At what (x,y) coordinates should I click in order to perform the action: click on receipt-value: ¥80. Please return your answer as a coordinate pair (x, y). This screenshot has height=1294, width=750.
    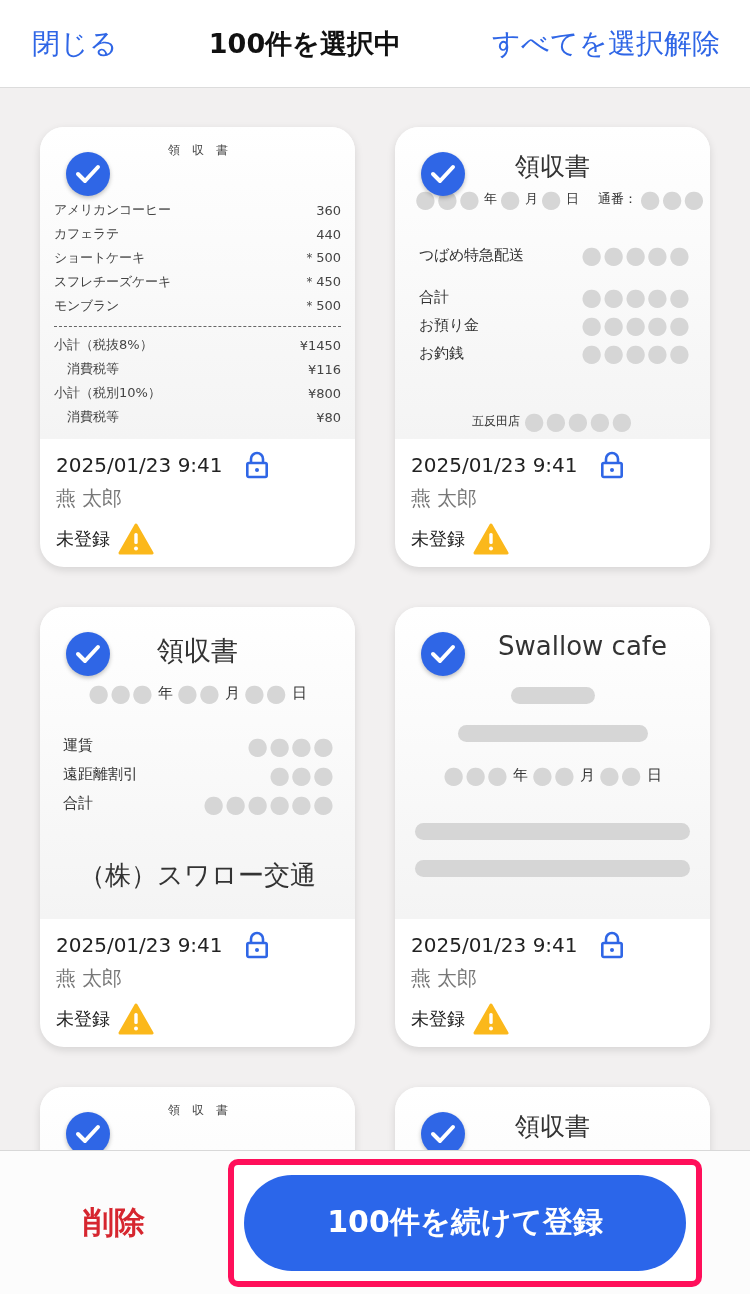
    Looking at the image, I should click on (328, 417).